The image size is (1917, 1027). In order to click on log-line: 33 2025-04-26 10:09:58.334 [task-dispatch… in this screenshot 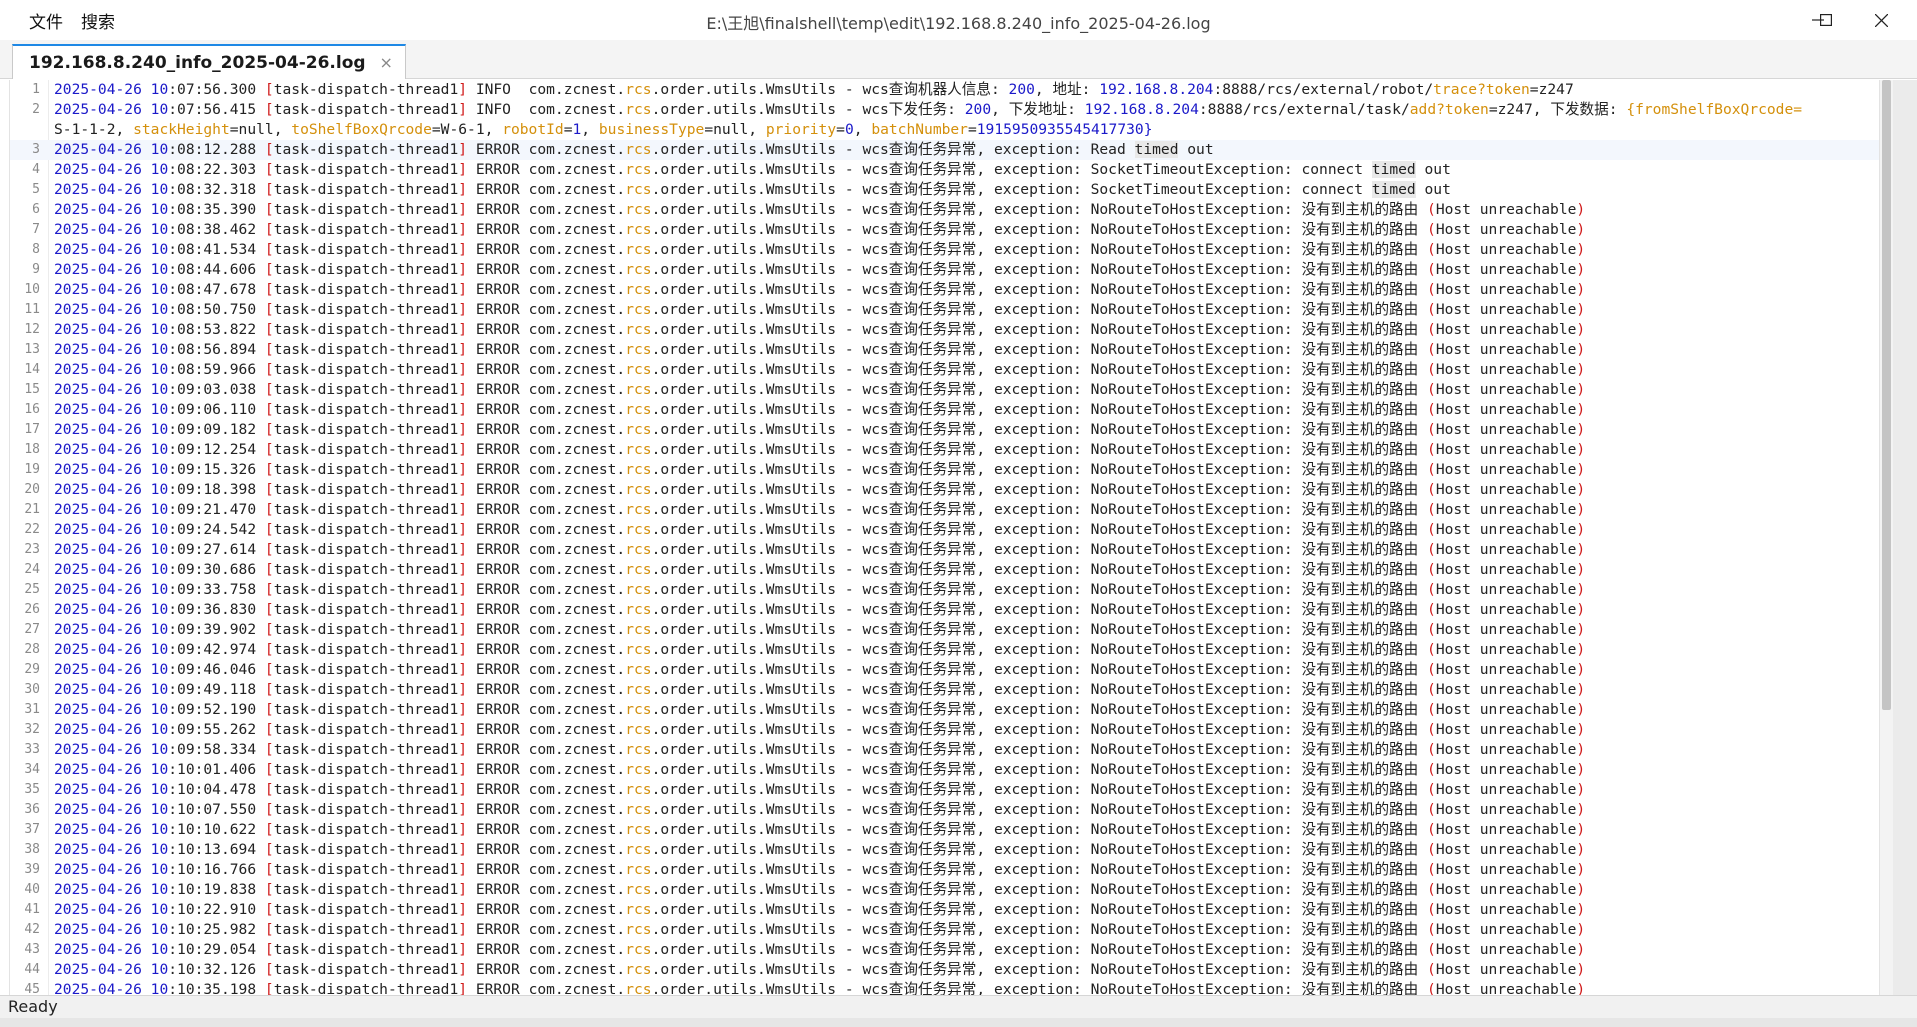, I will do `click(945, 750)`.